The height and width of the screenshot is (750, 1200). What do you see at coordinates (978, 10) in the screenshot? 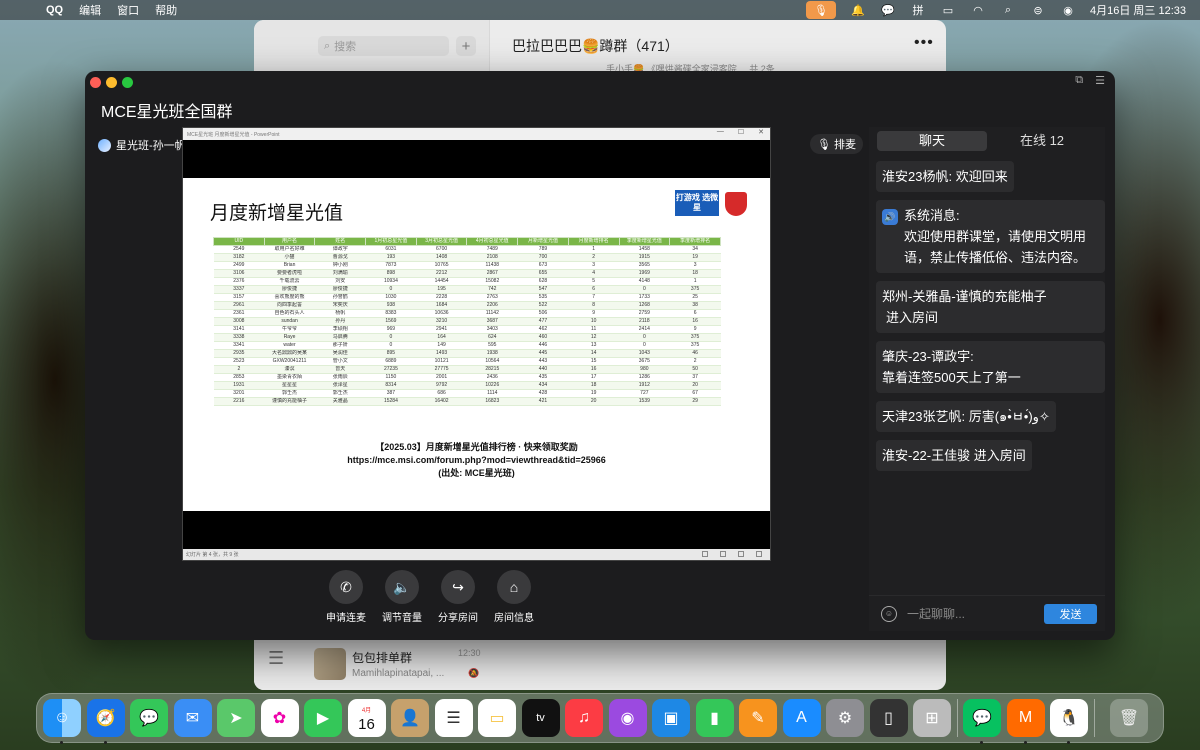
I see `wifi-icon: ◠` at bounding box center [978, 10].